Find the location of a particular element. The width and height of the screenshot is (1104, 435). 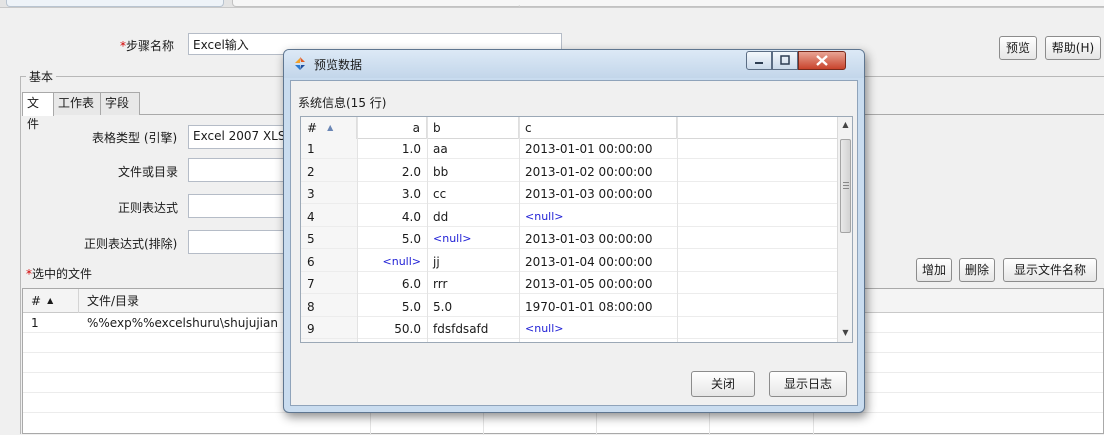

group-border is located at coordinates (20, 255).